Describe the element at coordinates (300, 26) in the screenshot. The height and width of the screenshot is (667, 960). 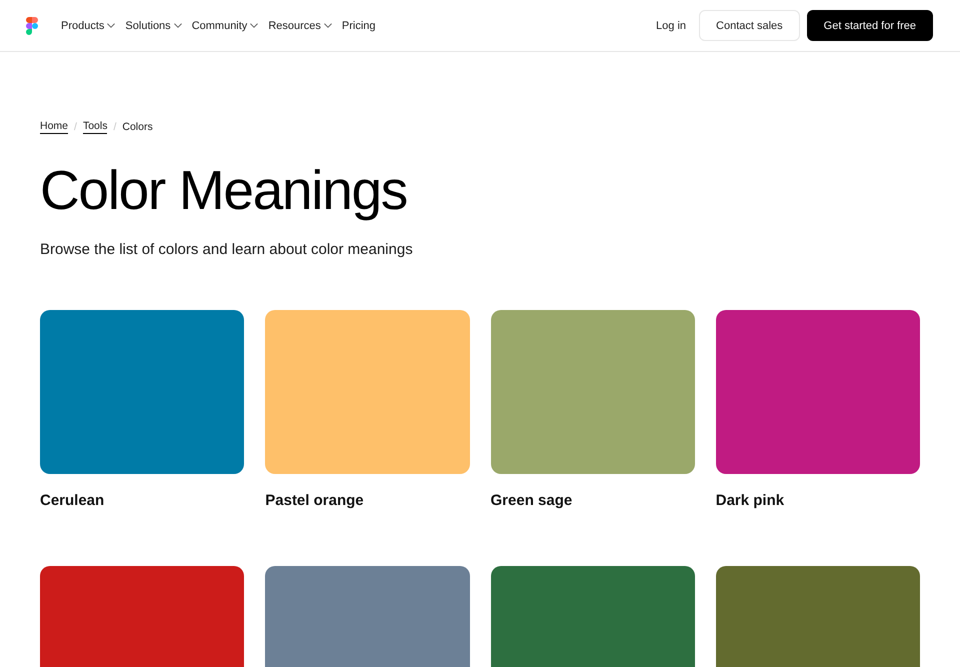
I see `nav-link: Resources` at that location.